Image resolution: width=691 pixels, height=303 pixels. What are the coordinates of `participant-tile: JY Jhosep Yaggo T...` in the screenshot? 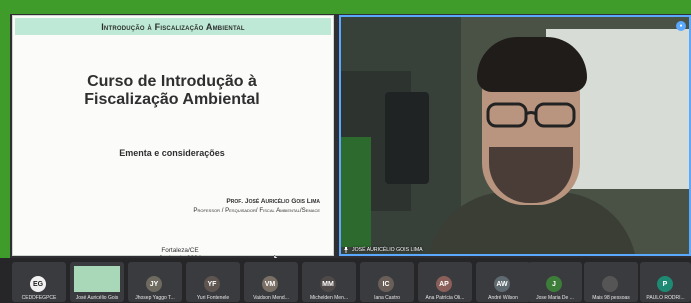 It's located at (155, 282).